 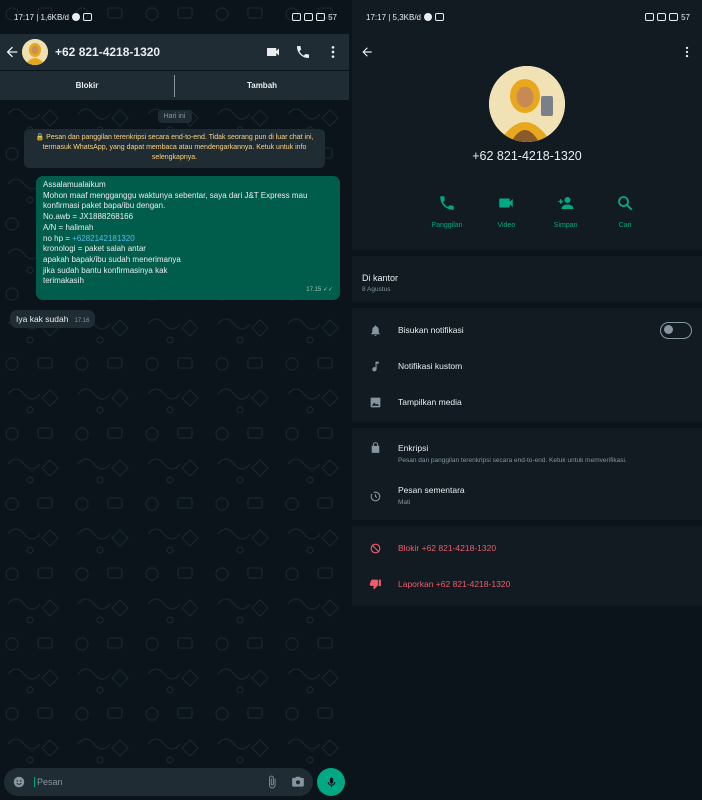 I want to click on voice-message-button, so click(x=331, y=782).